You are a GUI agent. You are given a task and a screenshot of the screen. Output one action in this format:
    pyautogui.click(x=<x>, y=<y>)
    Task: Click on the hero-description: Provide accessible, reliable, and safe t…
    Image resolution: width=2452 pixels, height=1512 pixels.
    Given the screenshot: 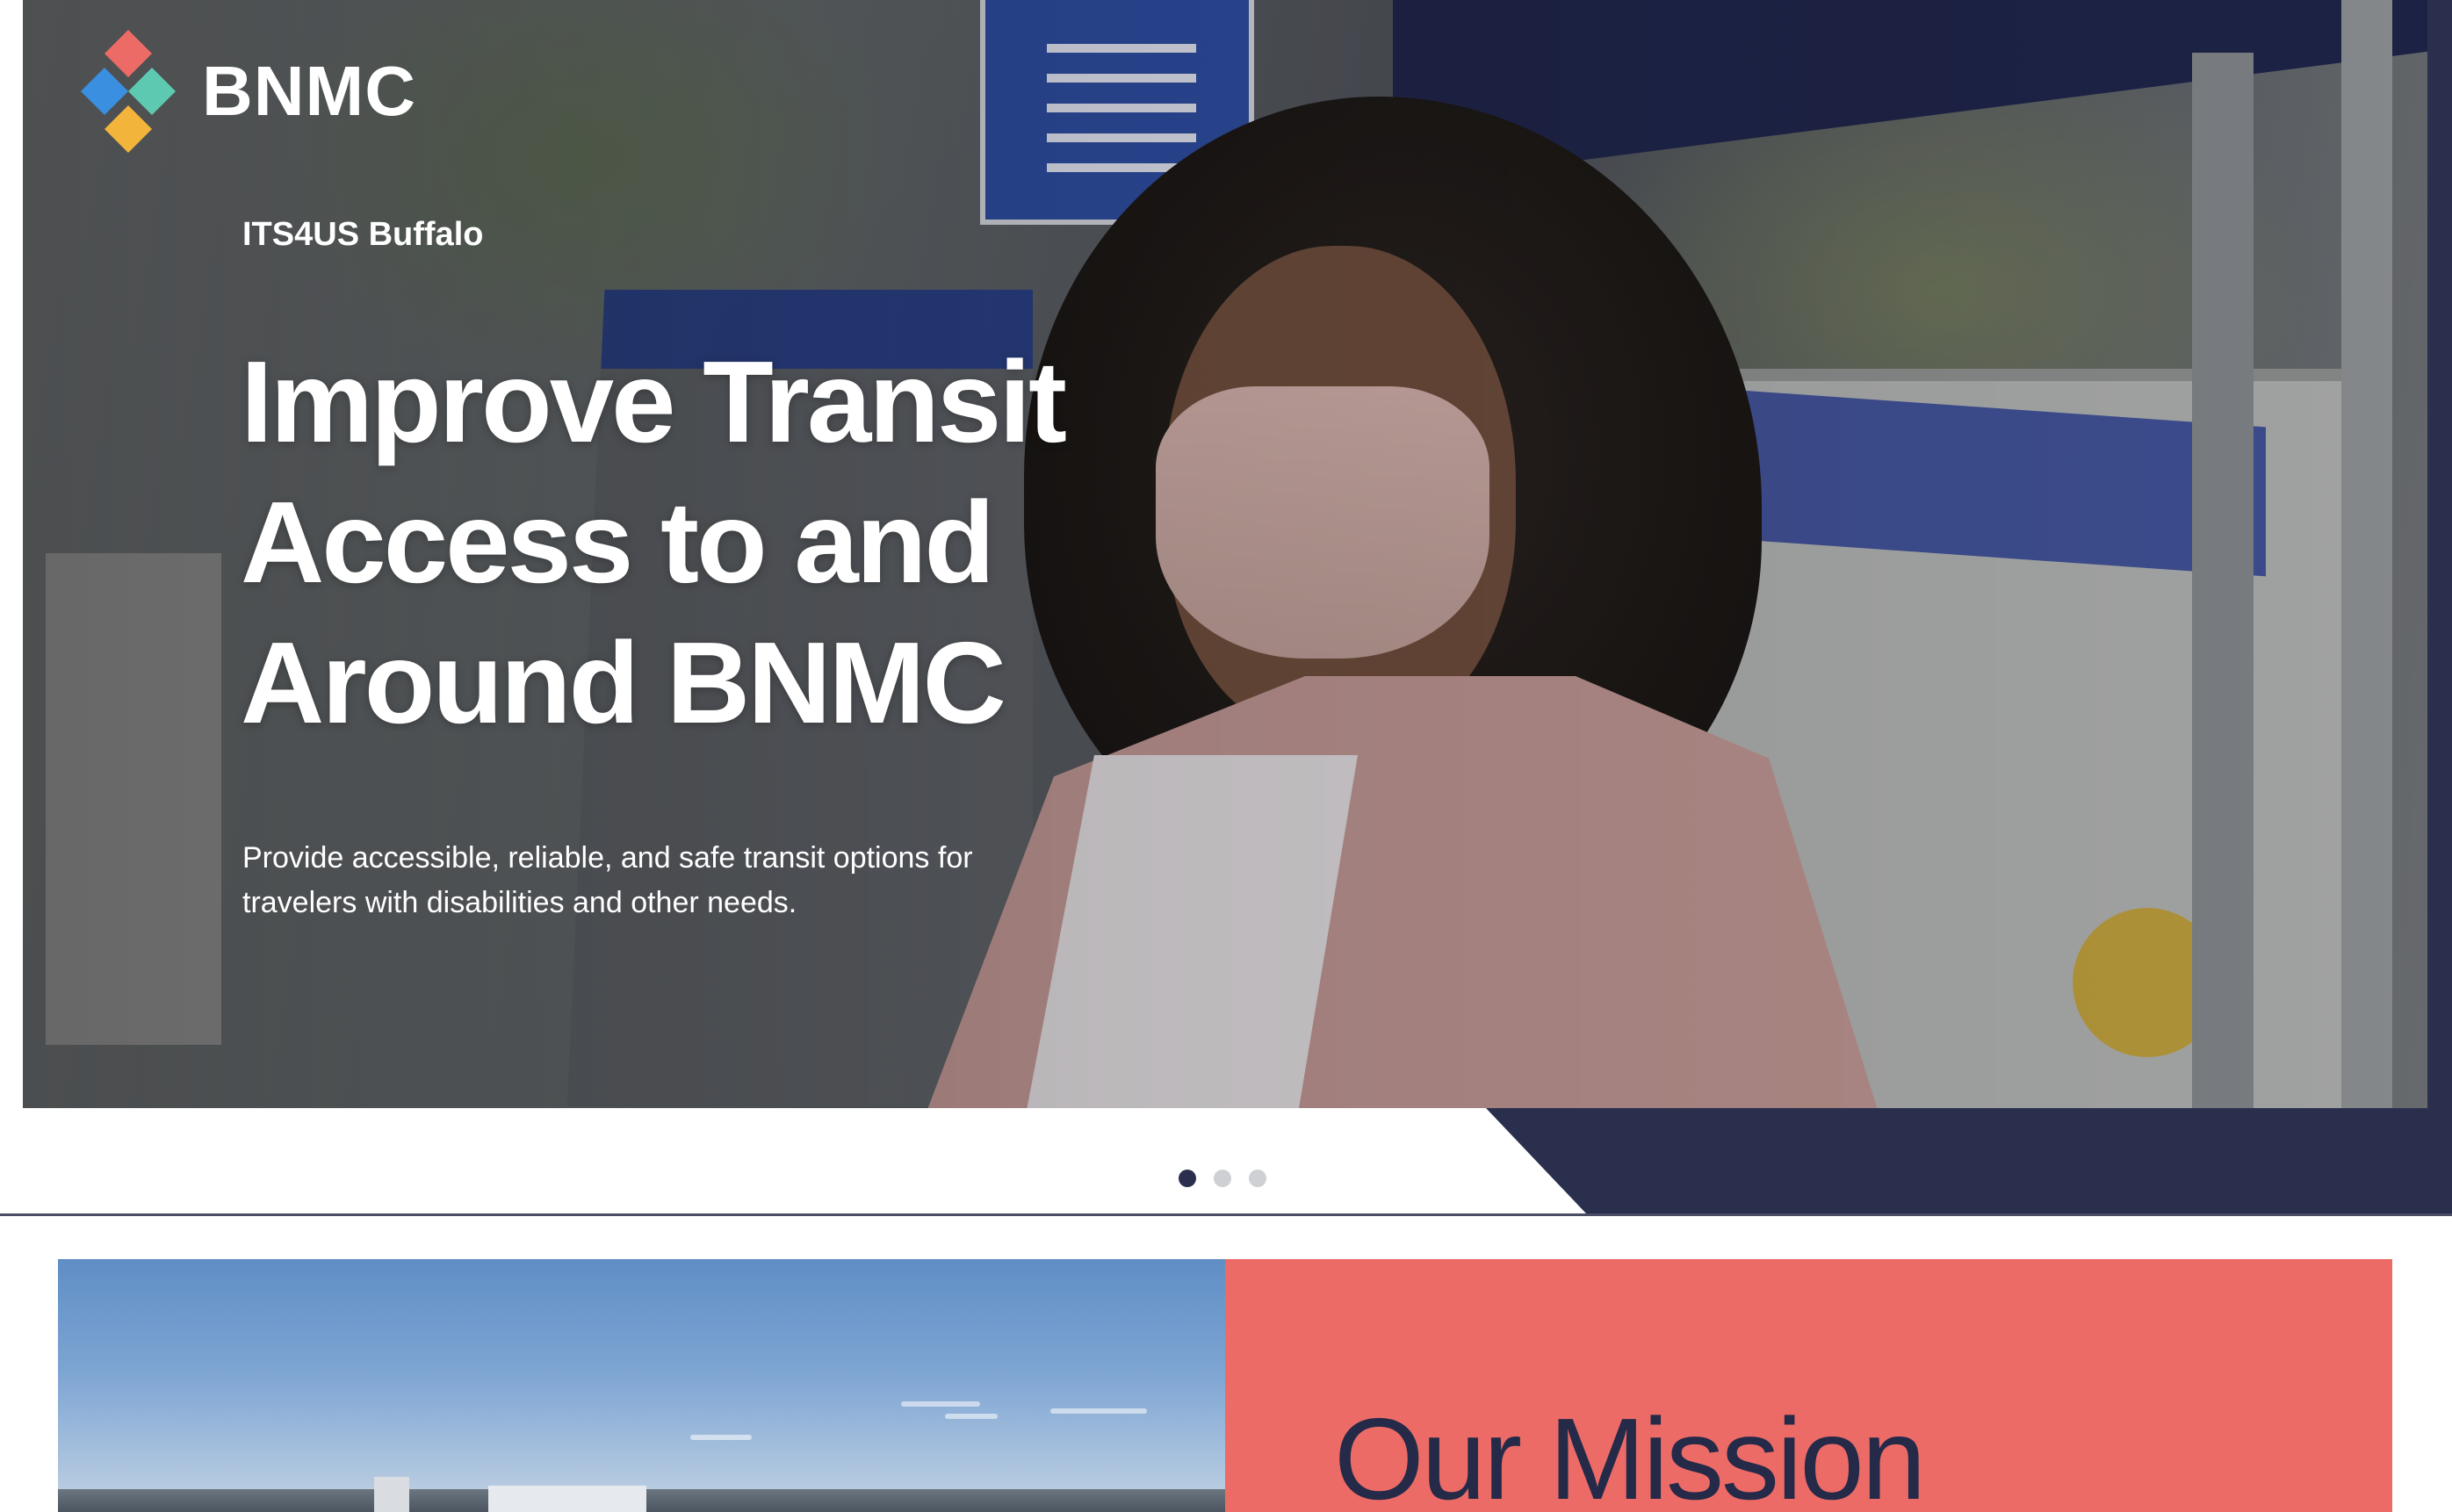 What is the action you would take?
    pyautogui.click(x=607, y=880)
    